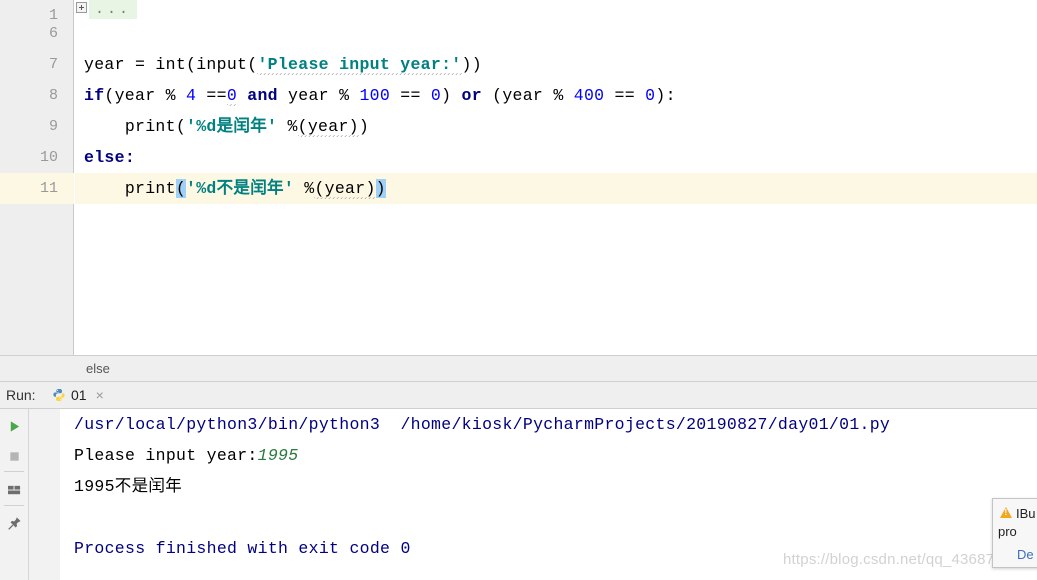 This screenshot has height=580, width=1037. Describe the element at coordinates (191, 95) in the screenshot. I see `token-number: 4` at that location.